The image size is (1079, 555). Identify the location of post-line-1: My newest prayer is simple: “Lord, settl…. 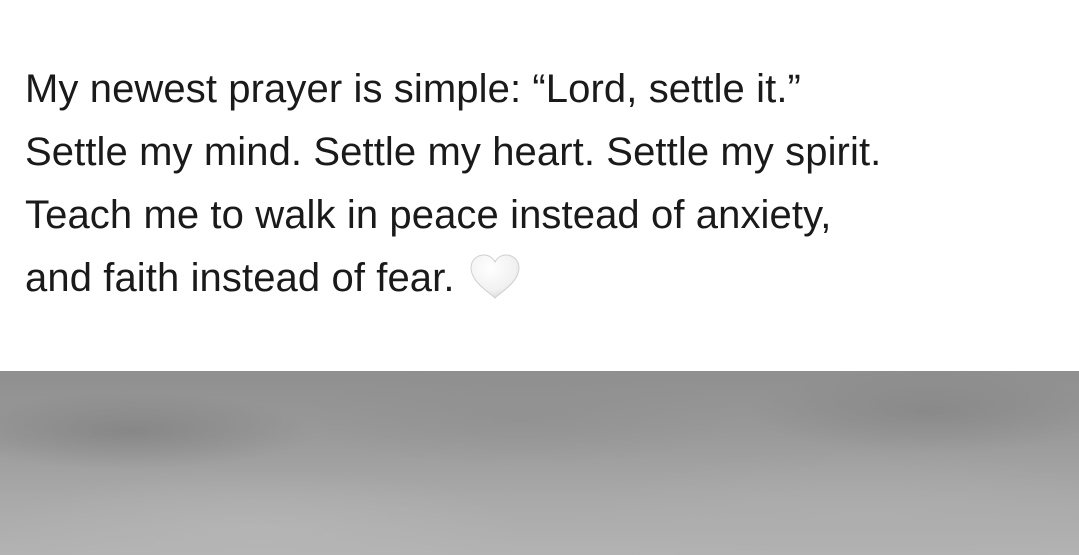
(413, 89).